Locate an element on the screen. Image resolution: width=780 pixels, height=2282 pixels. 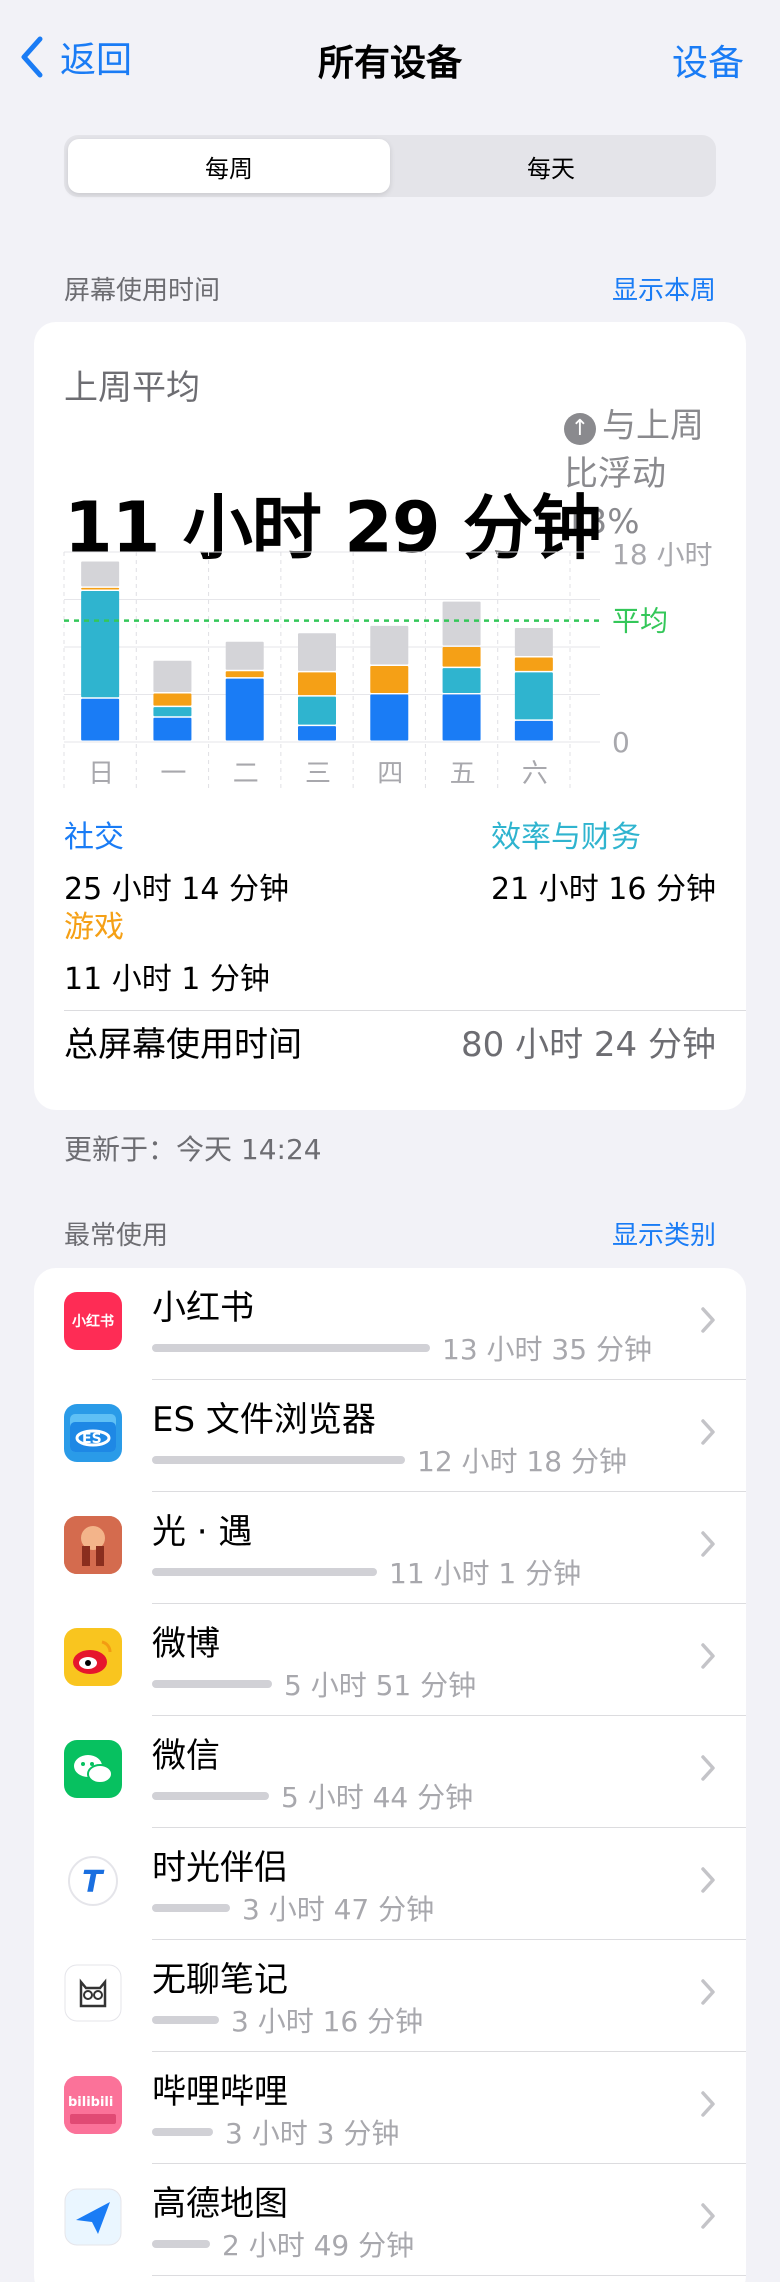
x-tick-label: 二 is located at coordinates (246, 774).